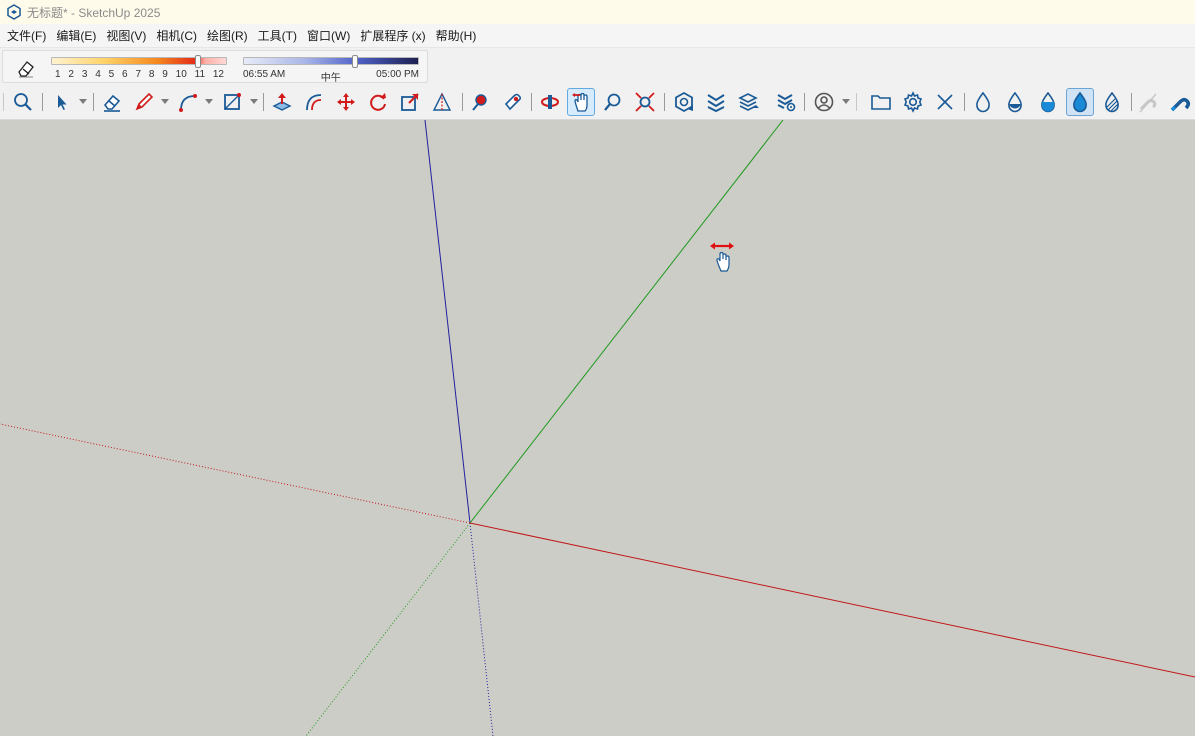 Image resolution: width=1195 pixels, height=736 pixels. What do you see at coordinates (354, 61) in the screenshot?
I see `time-slider-thumb` at bounding box center [354, 61].